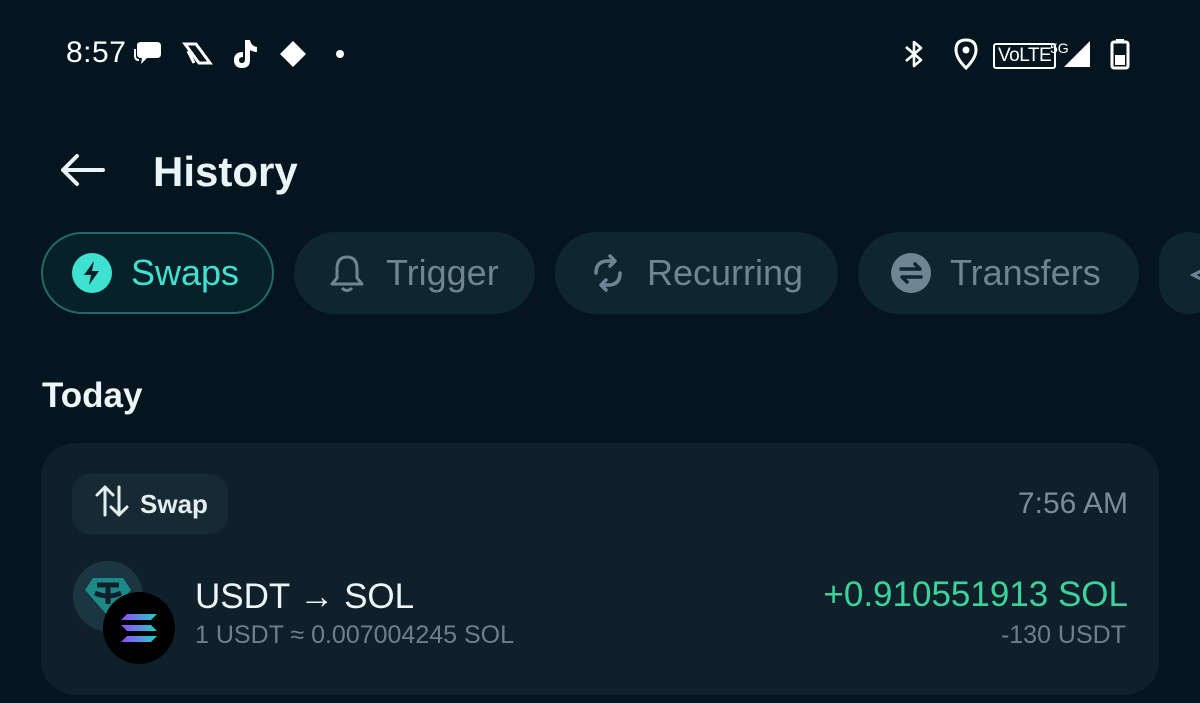 The height and width of the screenshot is (703, 1200). I want to click on tab-trigger: Trigger, so click(414, 273).